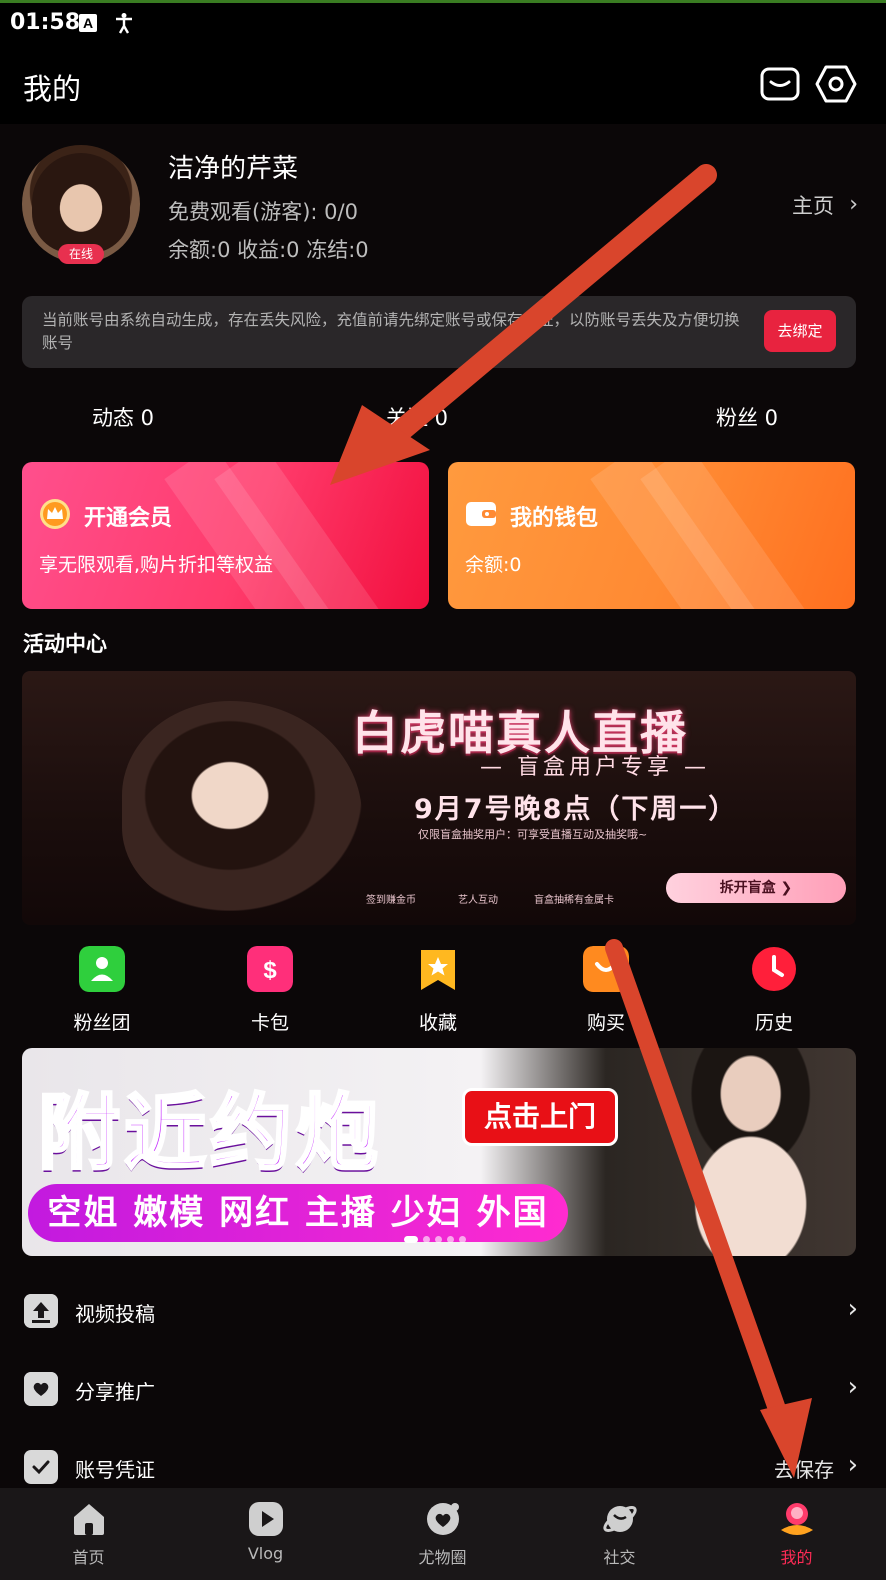 The width and height of the screenshot is (886, 1580). Describe the element at coordinates (780, 84) in the screenshot. I see `message-icon` at that location.